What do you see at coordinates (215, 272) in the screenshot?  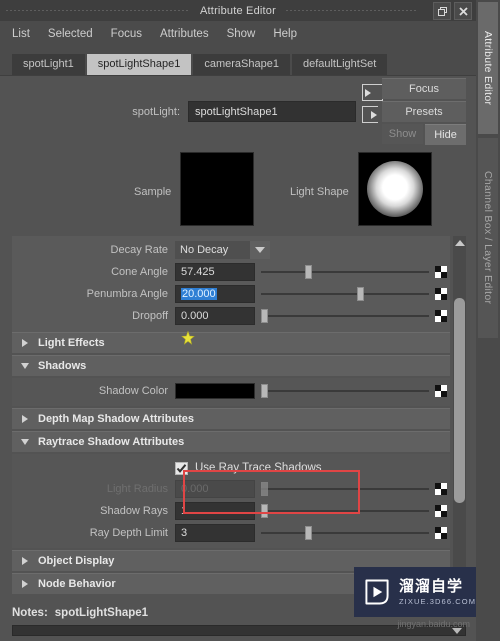 I see `cone-angle-input: 57.425` at bounding box center [215, 272].